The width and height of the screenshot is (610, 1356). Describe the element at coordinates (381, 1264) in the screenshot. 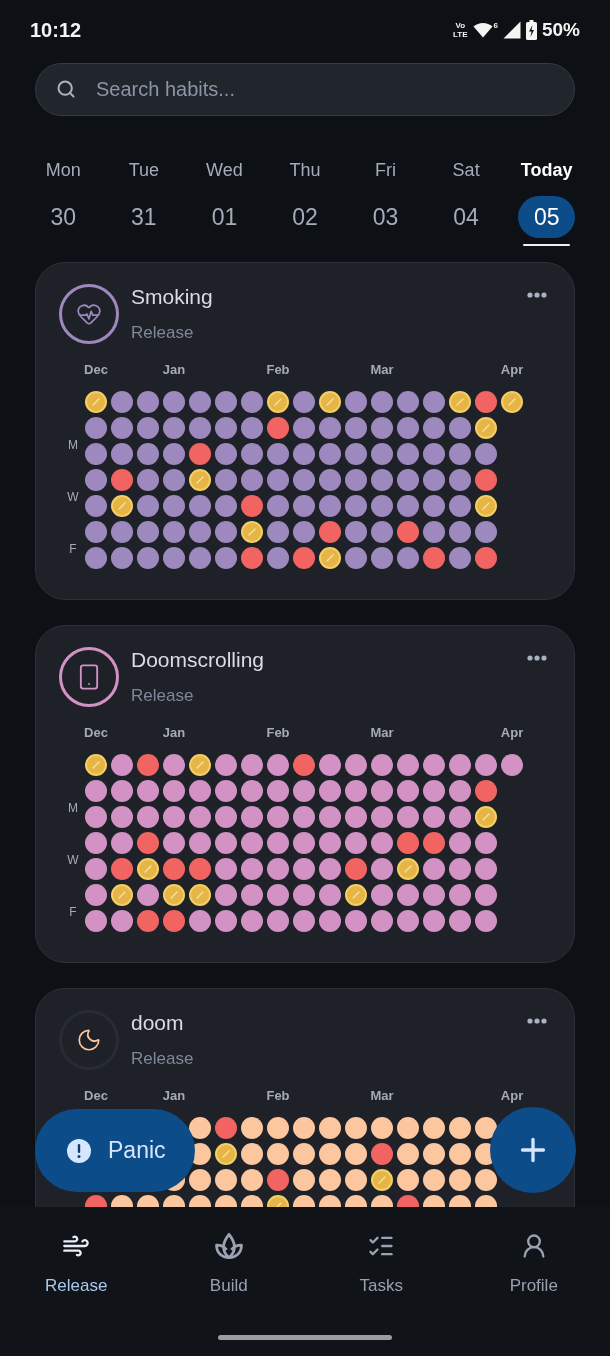

I see `nav-tab: Tasks` at that location.